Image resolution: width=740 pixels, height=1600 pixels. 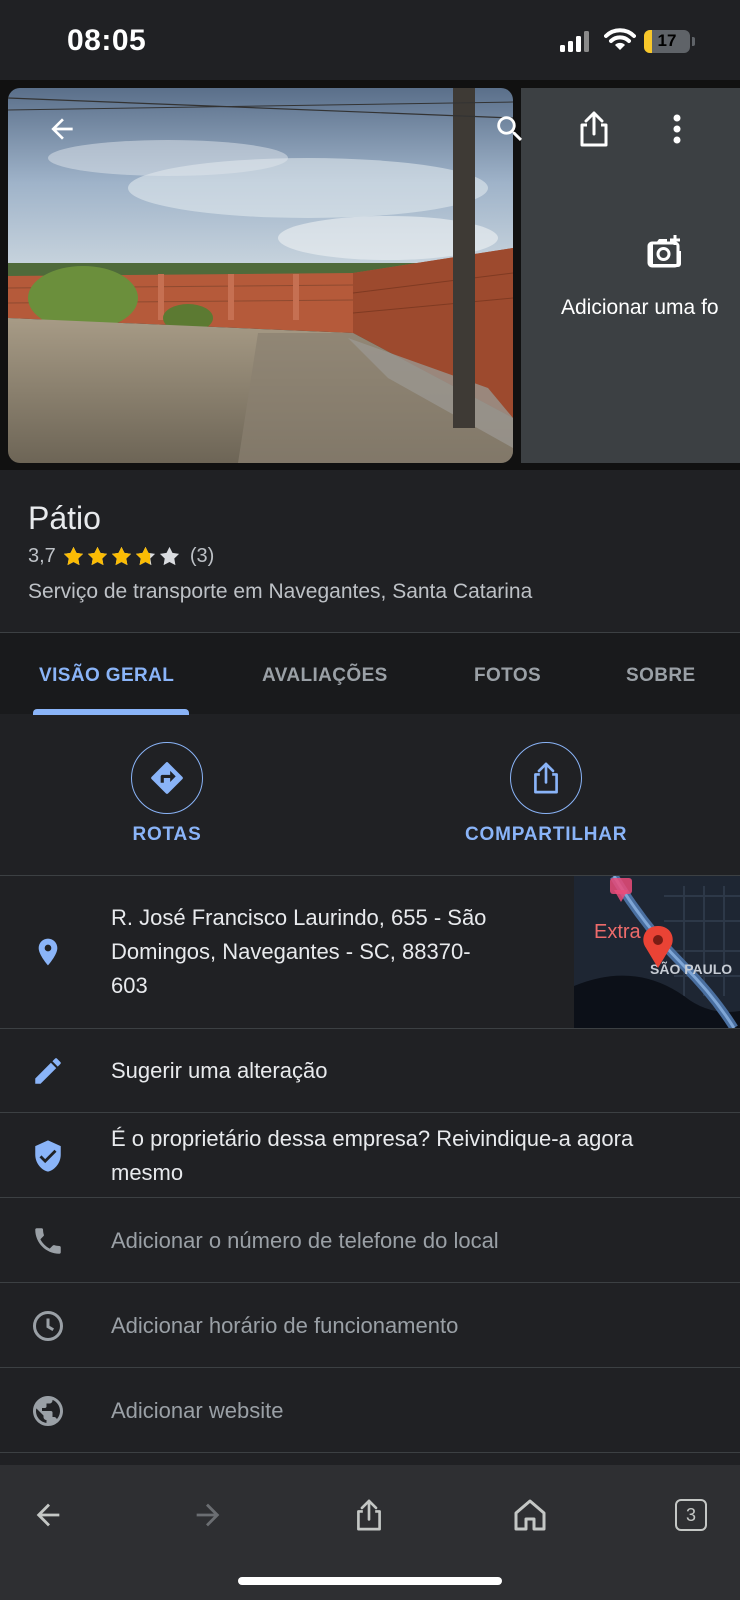 What do you see at coordinates (285, 1325) in the screenshot?
I see `add-hours-text: Adicionar horário de funcionamento` at bounding box center [285, 1325].